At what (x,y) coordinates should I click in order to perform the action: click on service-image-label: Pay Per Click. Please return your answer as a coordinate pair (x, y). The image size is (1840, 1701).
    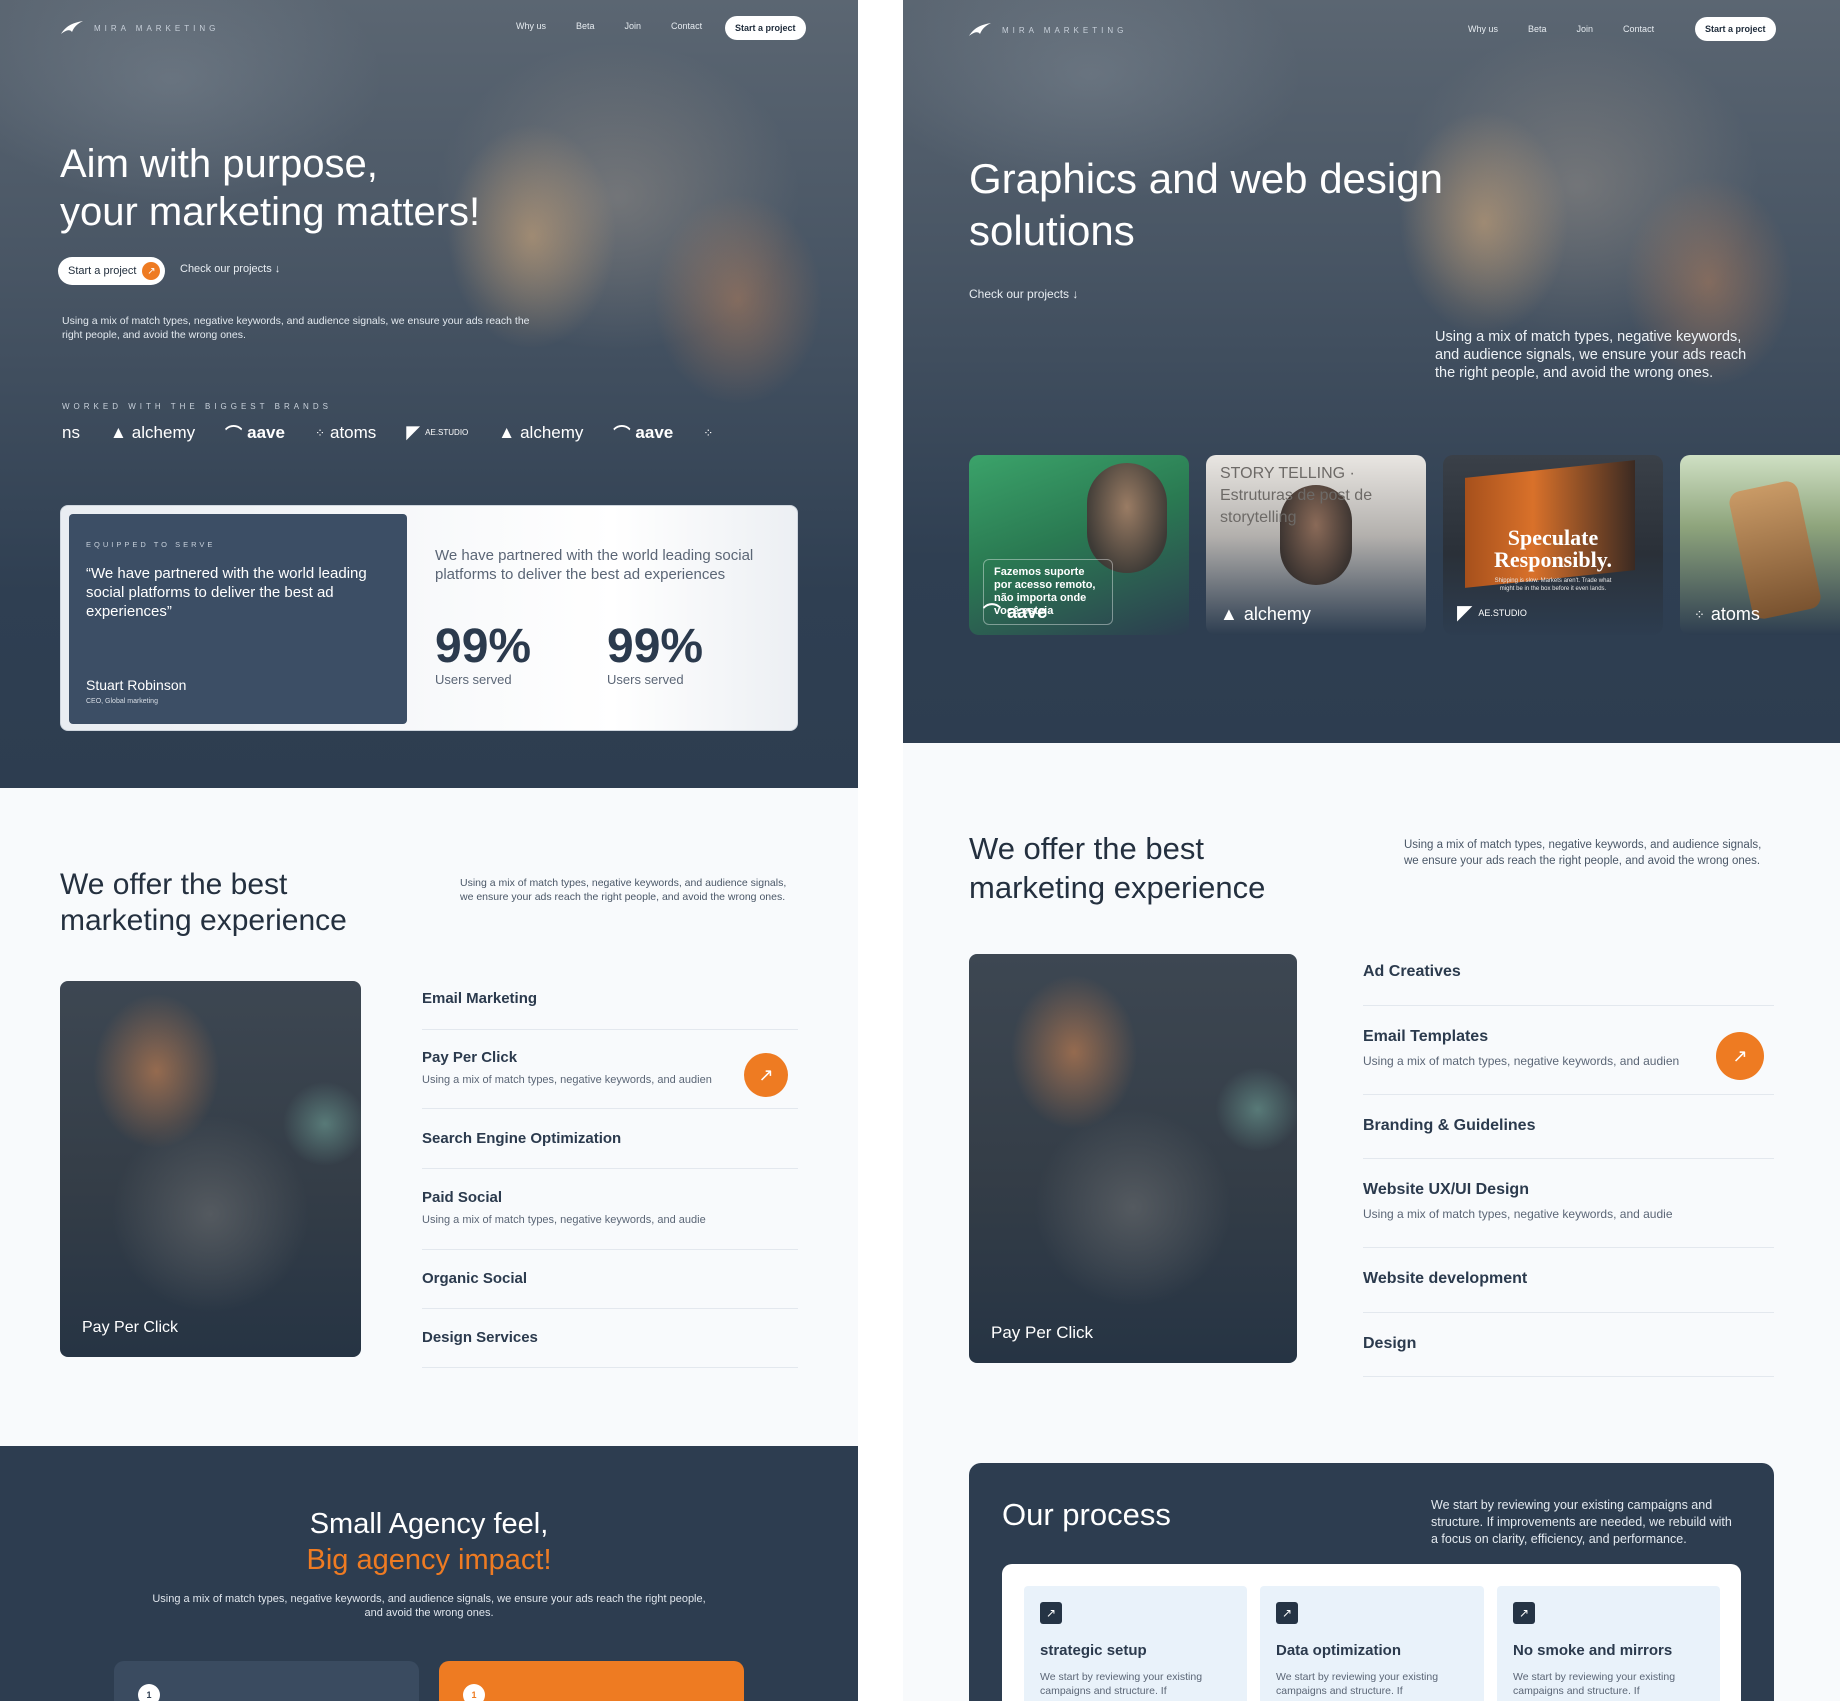
    Looking at the image, I should click on (1042, 1332).